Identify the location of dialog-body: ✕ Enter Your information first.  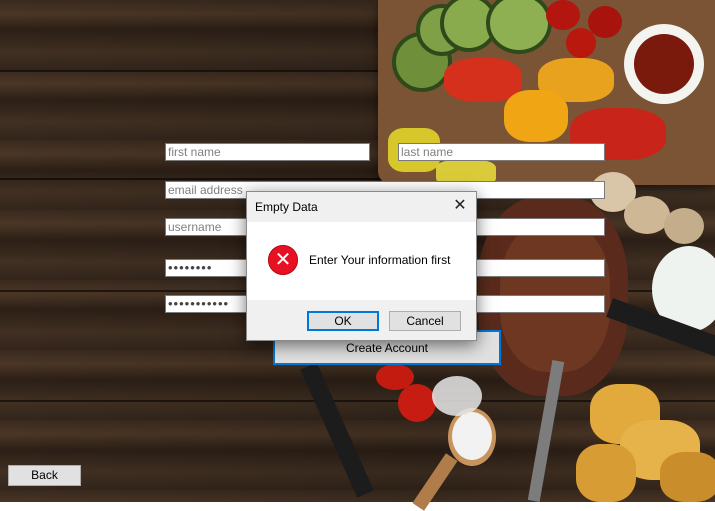
(361, 261).